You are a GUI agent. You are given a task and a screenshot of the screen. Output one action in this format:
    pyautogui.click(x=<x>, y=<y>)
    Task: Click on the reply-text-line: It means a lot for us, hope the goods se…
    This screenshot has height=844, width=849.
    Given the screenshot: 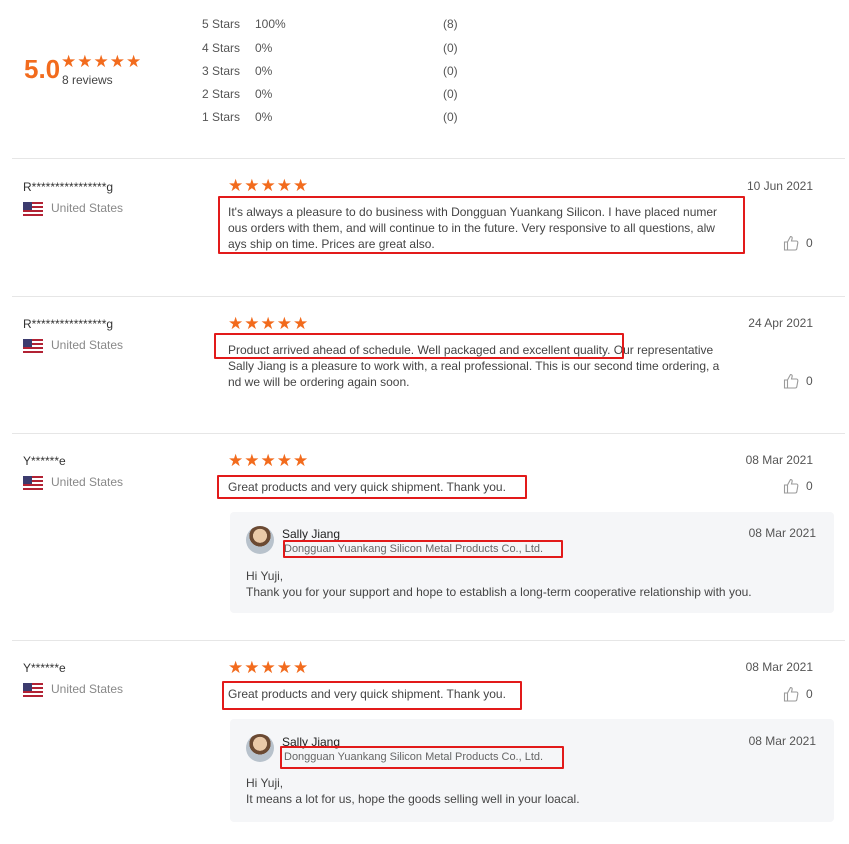 What is the action you would take?
    pyautogui.click(x=413, y=799)
    